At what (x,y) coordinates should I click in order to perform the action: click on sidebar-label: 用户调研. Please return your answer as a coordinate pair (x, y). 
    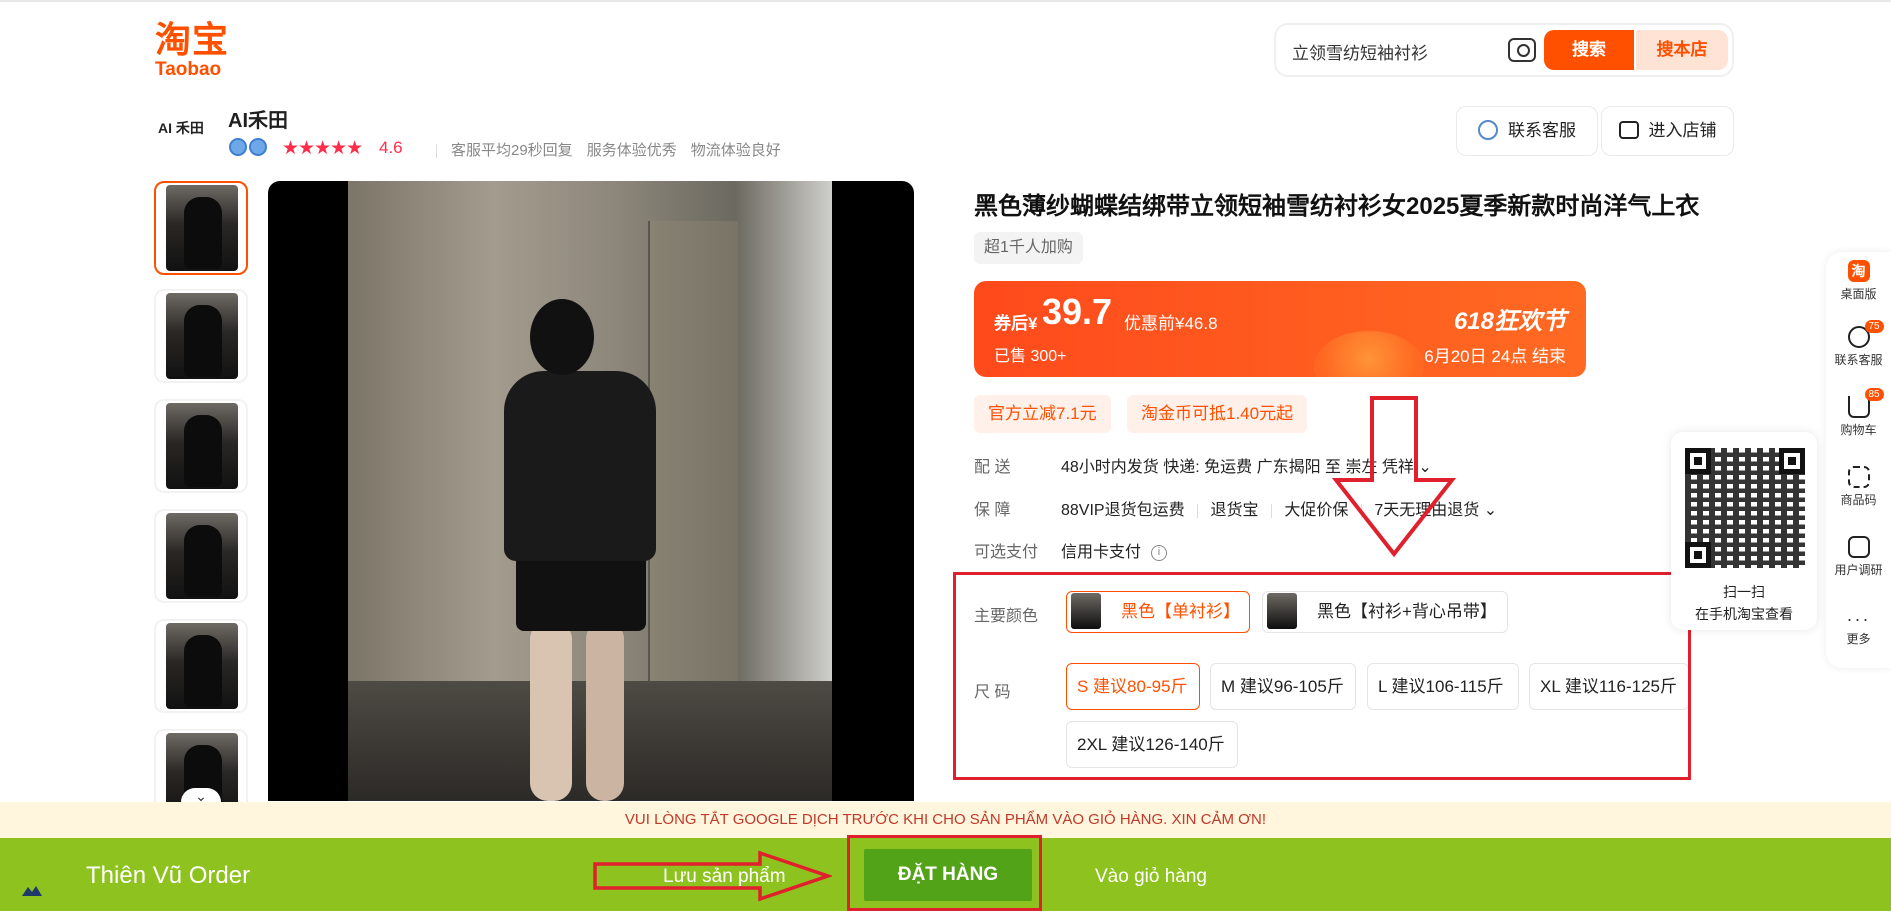
    Looking at the image, I should click on (1858, 570).